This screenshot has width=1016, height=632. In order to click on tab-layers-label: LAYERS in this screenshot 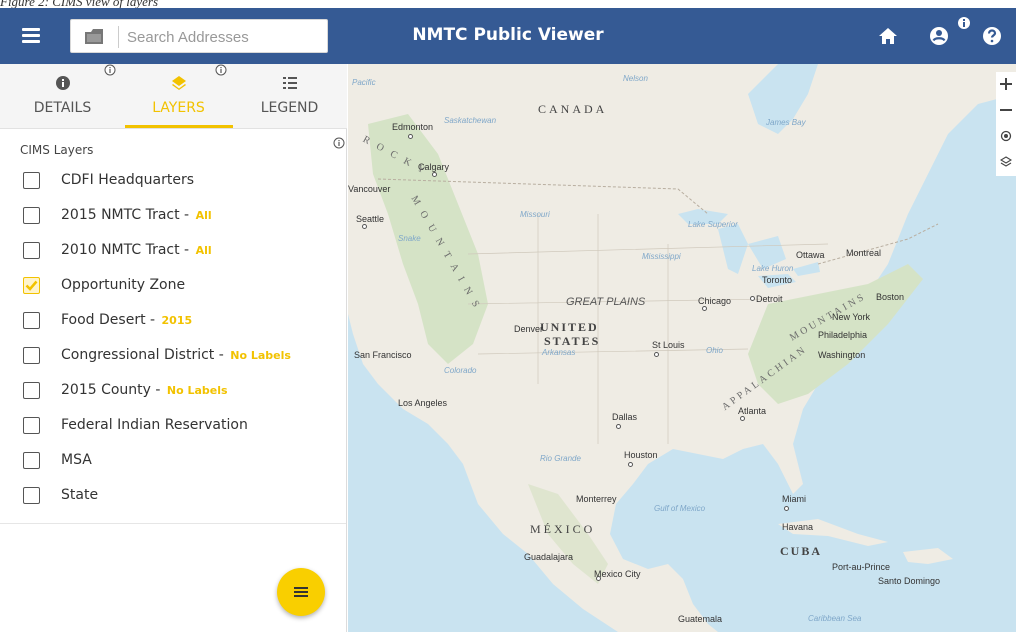, I will do `click(178, 108)`.